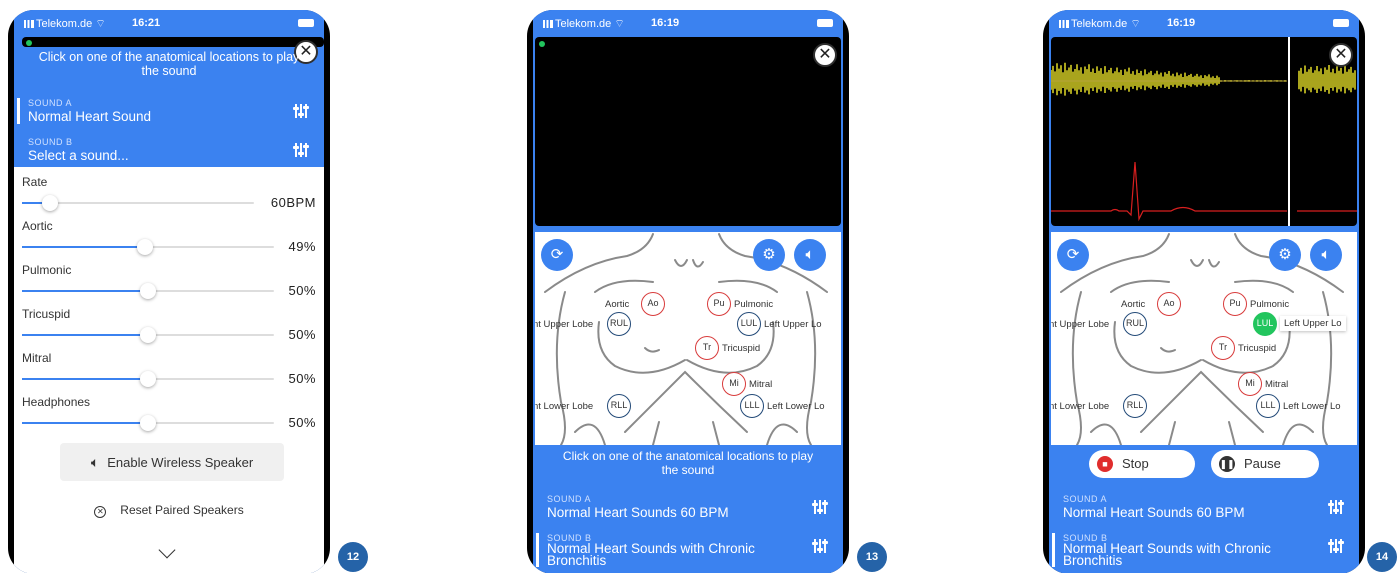 Image resolution: width=1398 pixels, height=573 pixels. I want to click on slider-row: Mitral 50%, so click(169, 373).